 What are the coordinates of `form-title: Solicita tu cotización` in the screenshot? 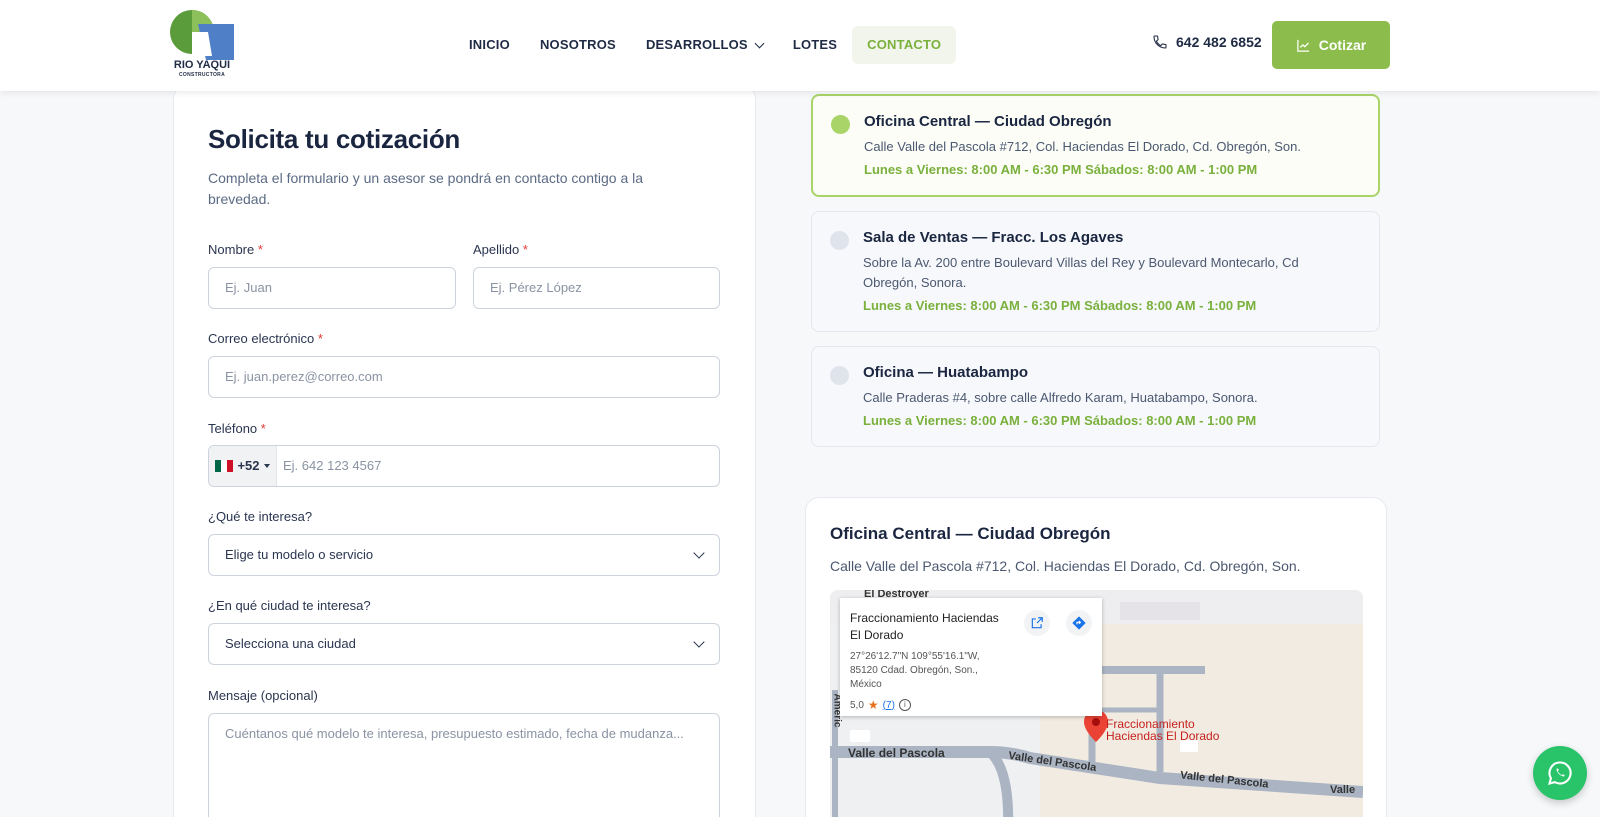 It's located at (334, 139).